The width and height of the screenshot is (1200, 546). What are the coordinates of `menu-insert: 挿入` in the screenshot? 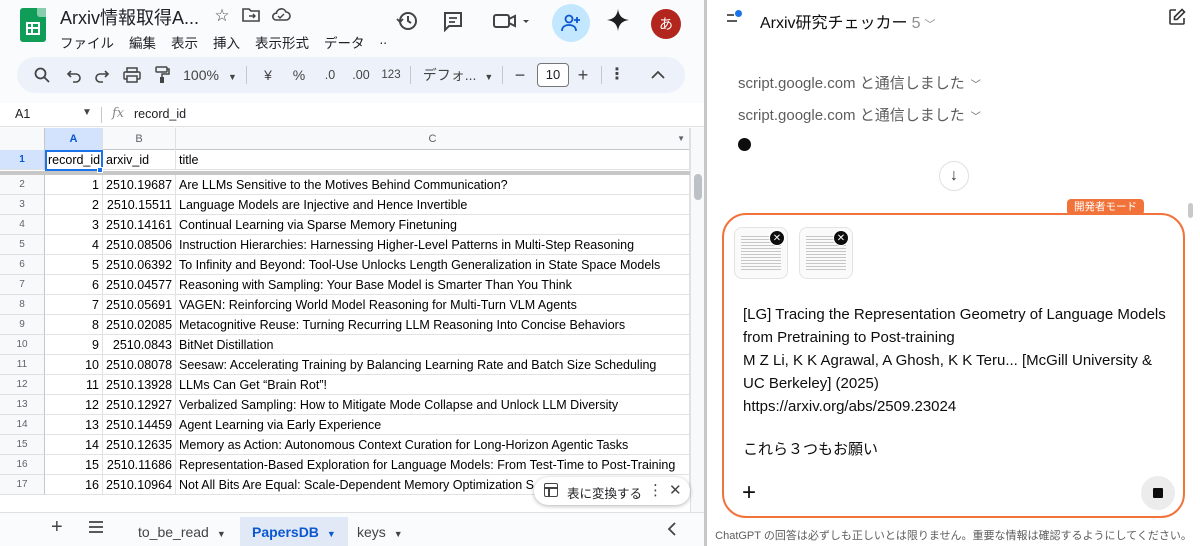 It's located at (226, 42).